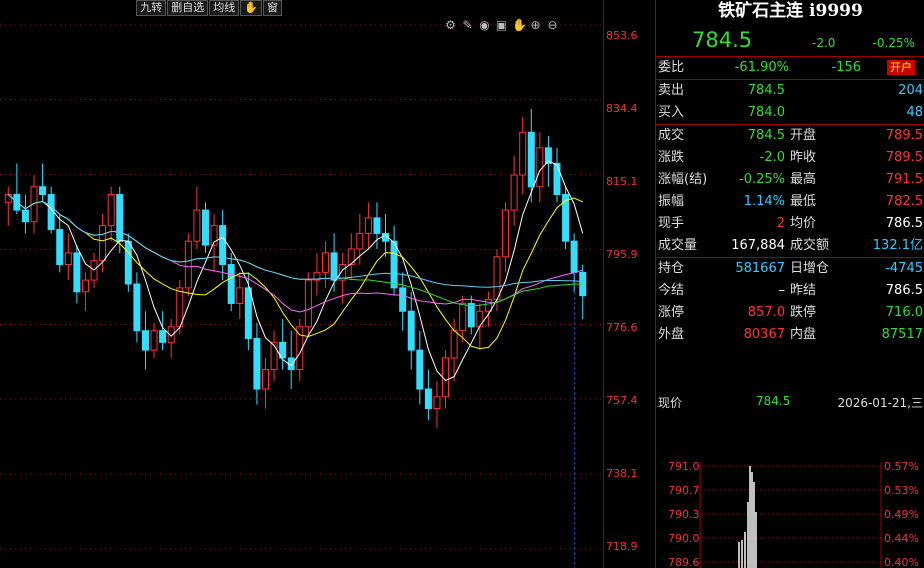 The image size is (924, 568). What do you see at coordinates (790, 291) in the screenshot?
I see `quote-row: 今结 – 昨结 786.5` at bounding box center [790, 291].